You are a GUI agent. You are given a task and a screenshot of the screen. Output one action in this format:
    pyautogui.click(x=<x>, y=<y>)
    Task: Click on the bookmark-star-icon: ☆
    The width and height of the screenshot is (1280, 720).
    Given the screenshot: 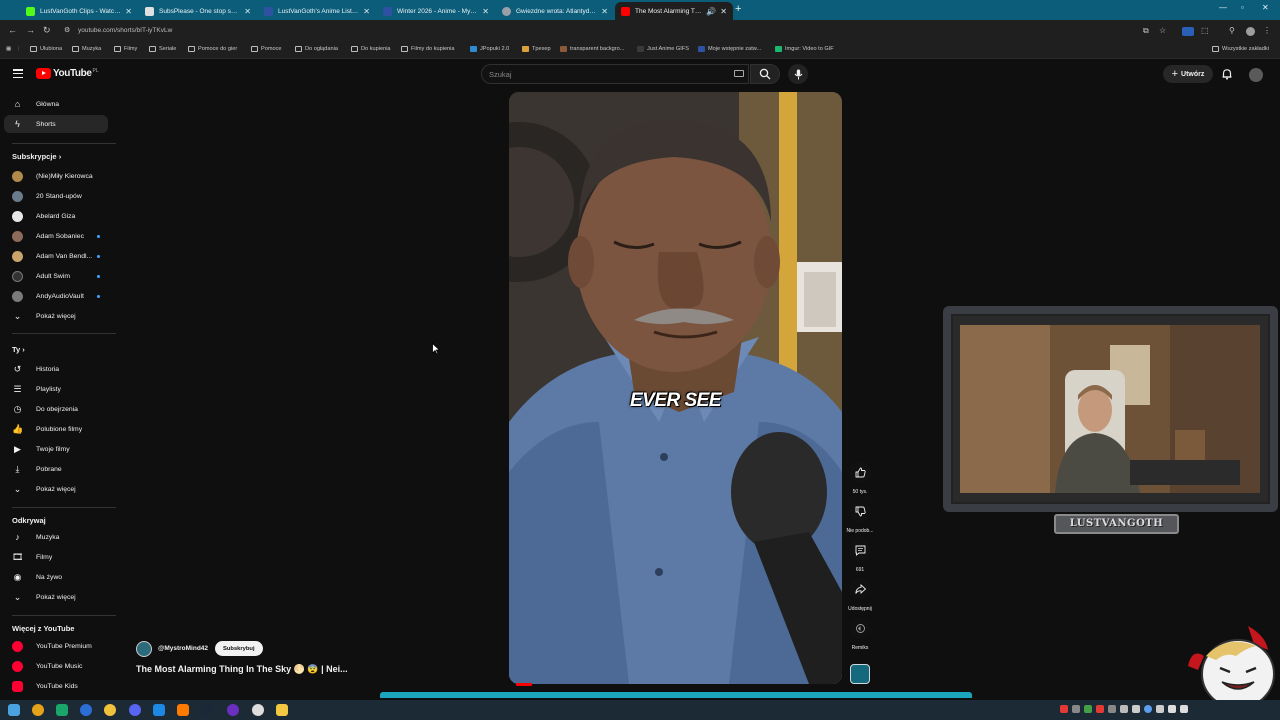 What is the action you would take?
    pyautogui.click(x=1162, y=30)
    